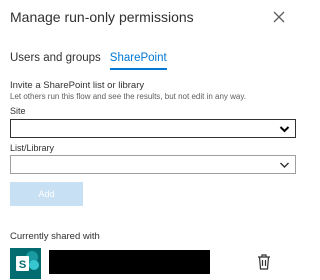 This screenshot has width=320, height=280. Describe the element at coordinates (102, 17) in the screenshot. I see `panel-title: Manage run-only permissions` at that location.